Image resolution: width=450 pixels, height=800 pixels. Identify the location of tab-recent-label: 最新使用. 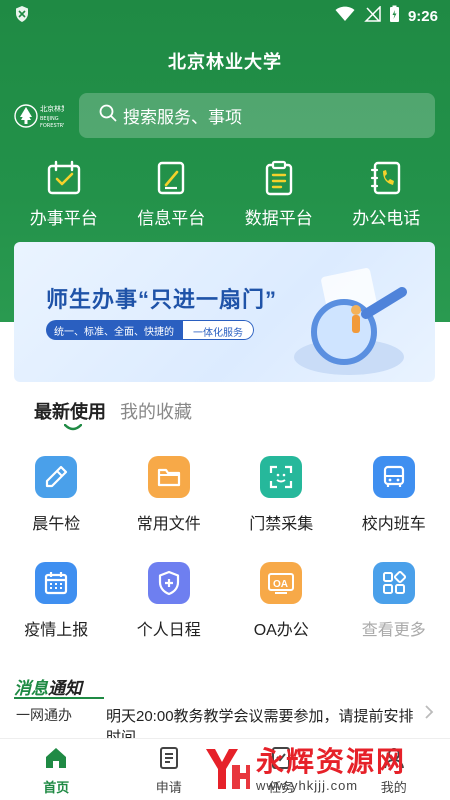
(70, 412).